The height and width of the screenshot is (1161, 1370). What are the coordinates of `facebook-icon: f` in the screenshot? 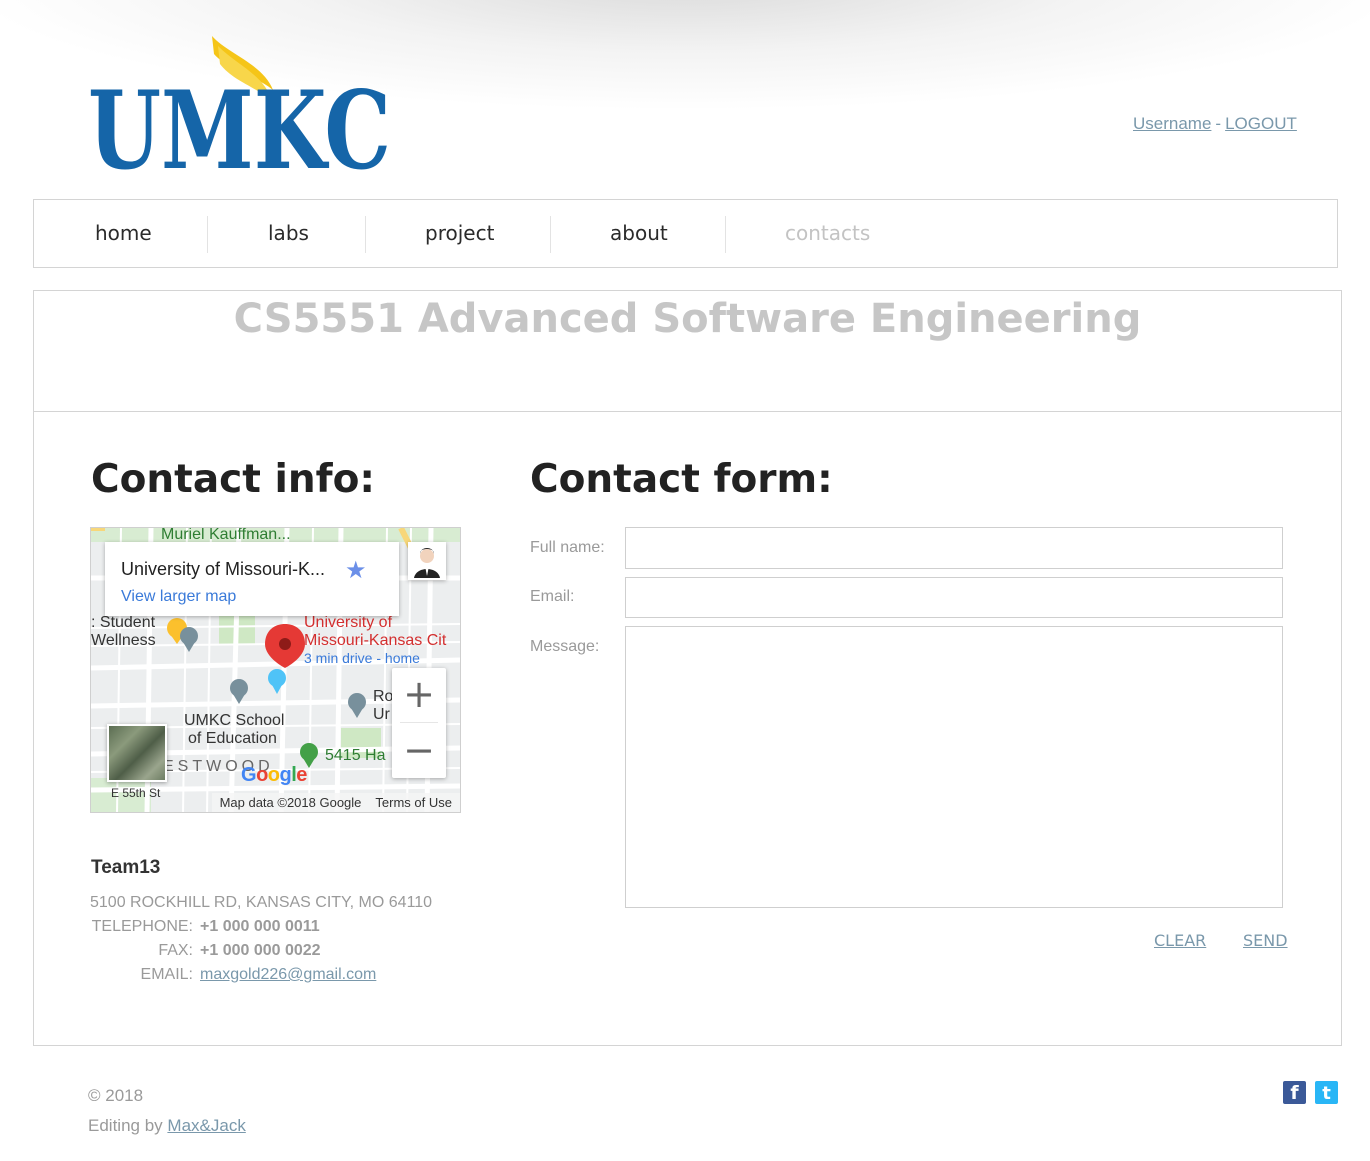 It's located at (1294, 1092).